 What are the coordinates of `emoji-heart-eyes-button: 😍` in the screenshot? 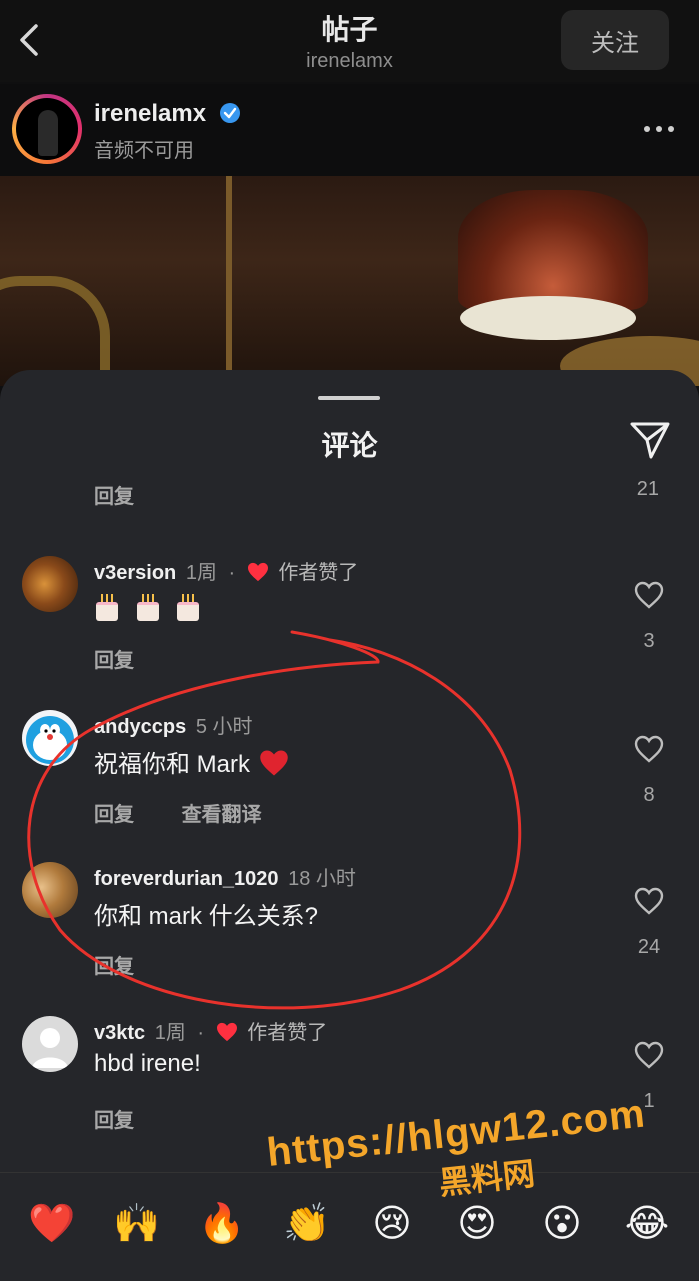 It's located at (477, 1223).